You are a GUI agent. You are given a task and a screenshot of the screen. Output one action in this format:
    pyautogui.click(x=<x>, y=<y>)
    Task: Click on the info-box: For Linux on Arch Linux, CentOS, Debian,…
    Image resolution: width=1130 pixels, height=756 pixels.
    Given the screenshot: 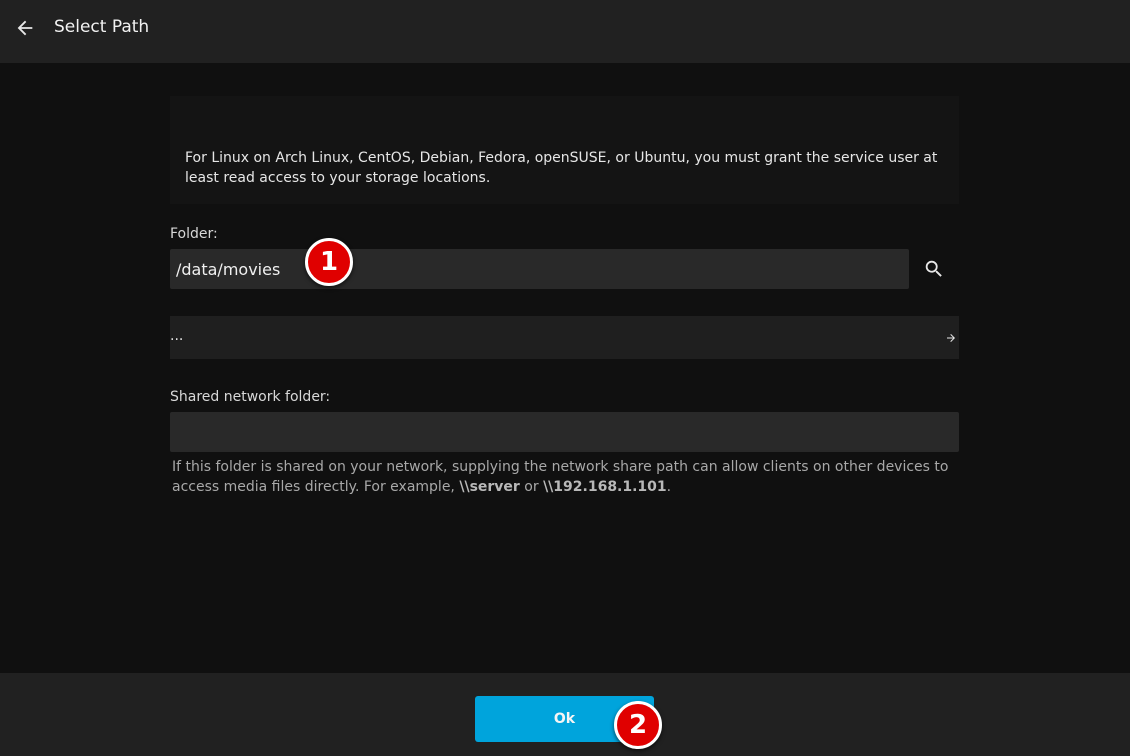 What is the action you would take?
    pyautogui.click(x=564, y=150)
    